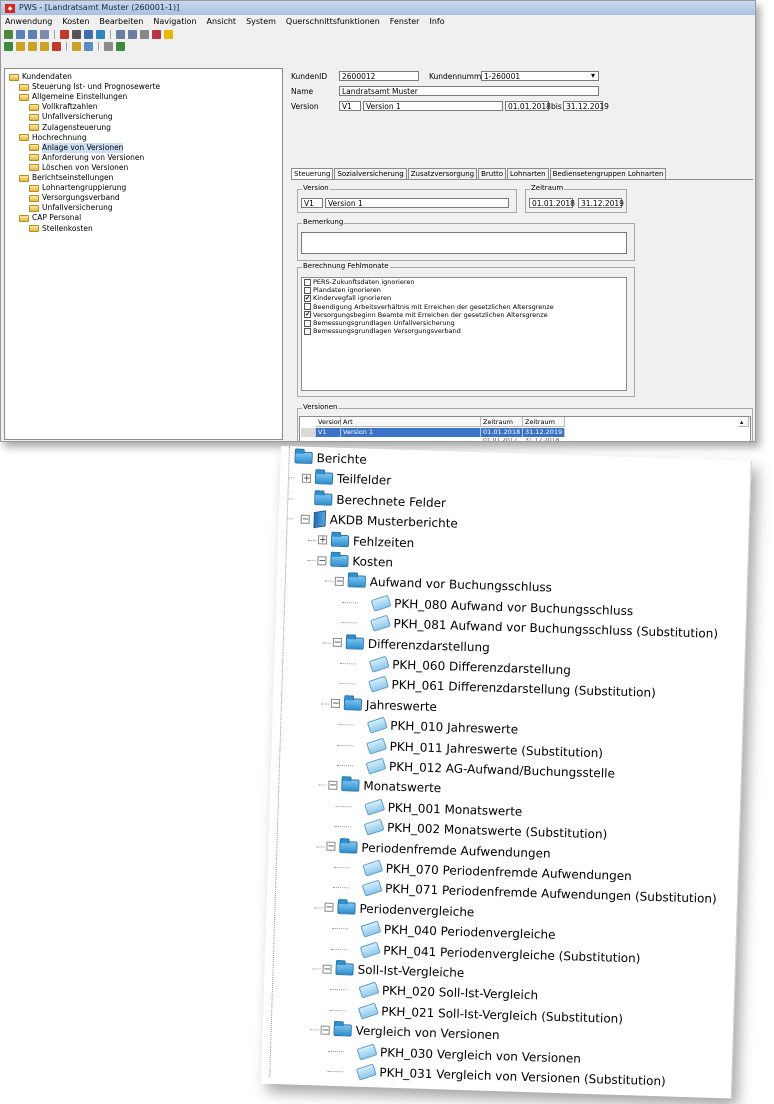 The image size is (774, 1104). Describe the element at coordinates (44, 34) in the screenshot. I see `save-icon` at that location.